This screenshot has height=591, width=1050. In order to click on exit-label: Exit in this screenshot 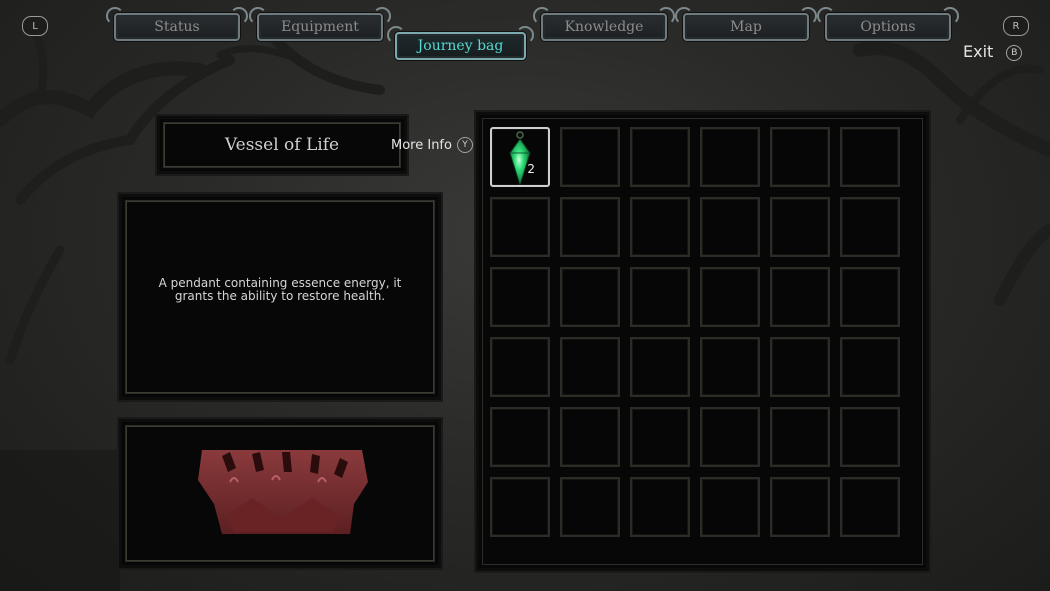, I will do `click(978, 51)`.